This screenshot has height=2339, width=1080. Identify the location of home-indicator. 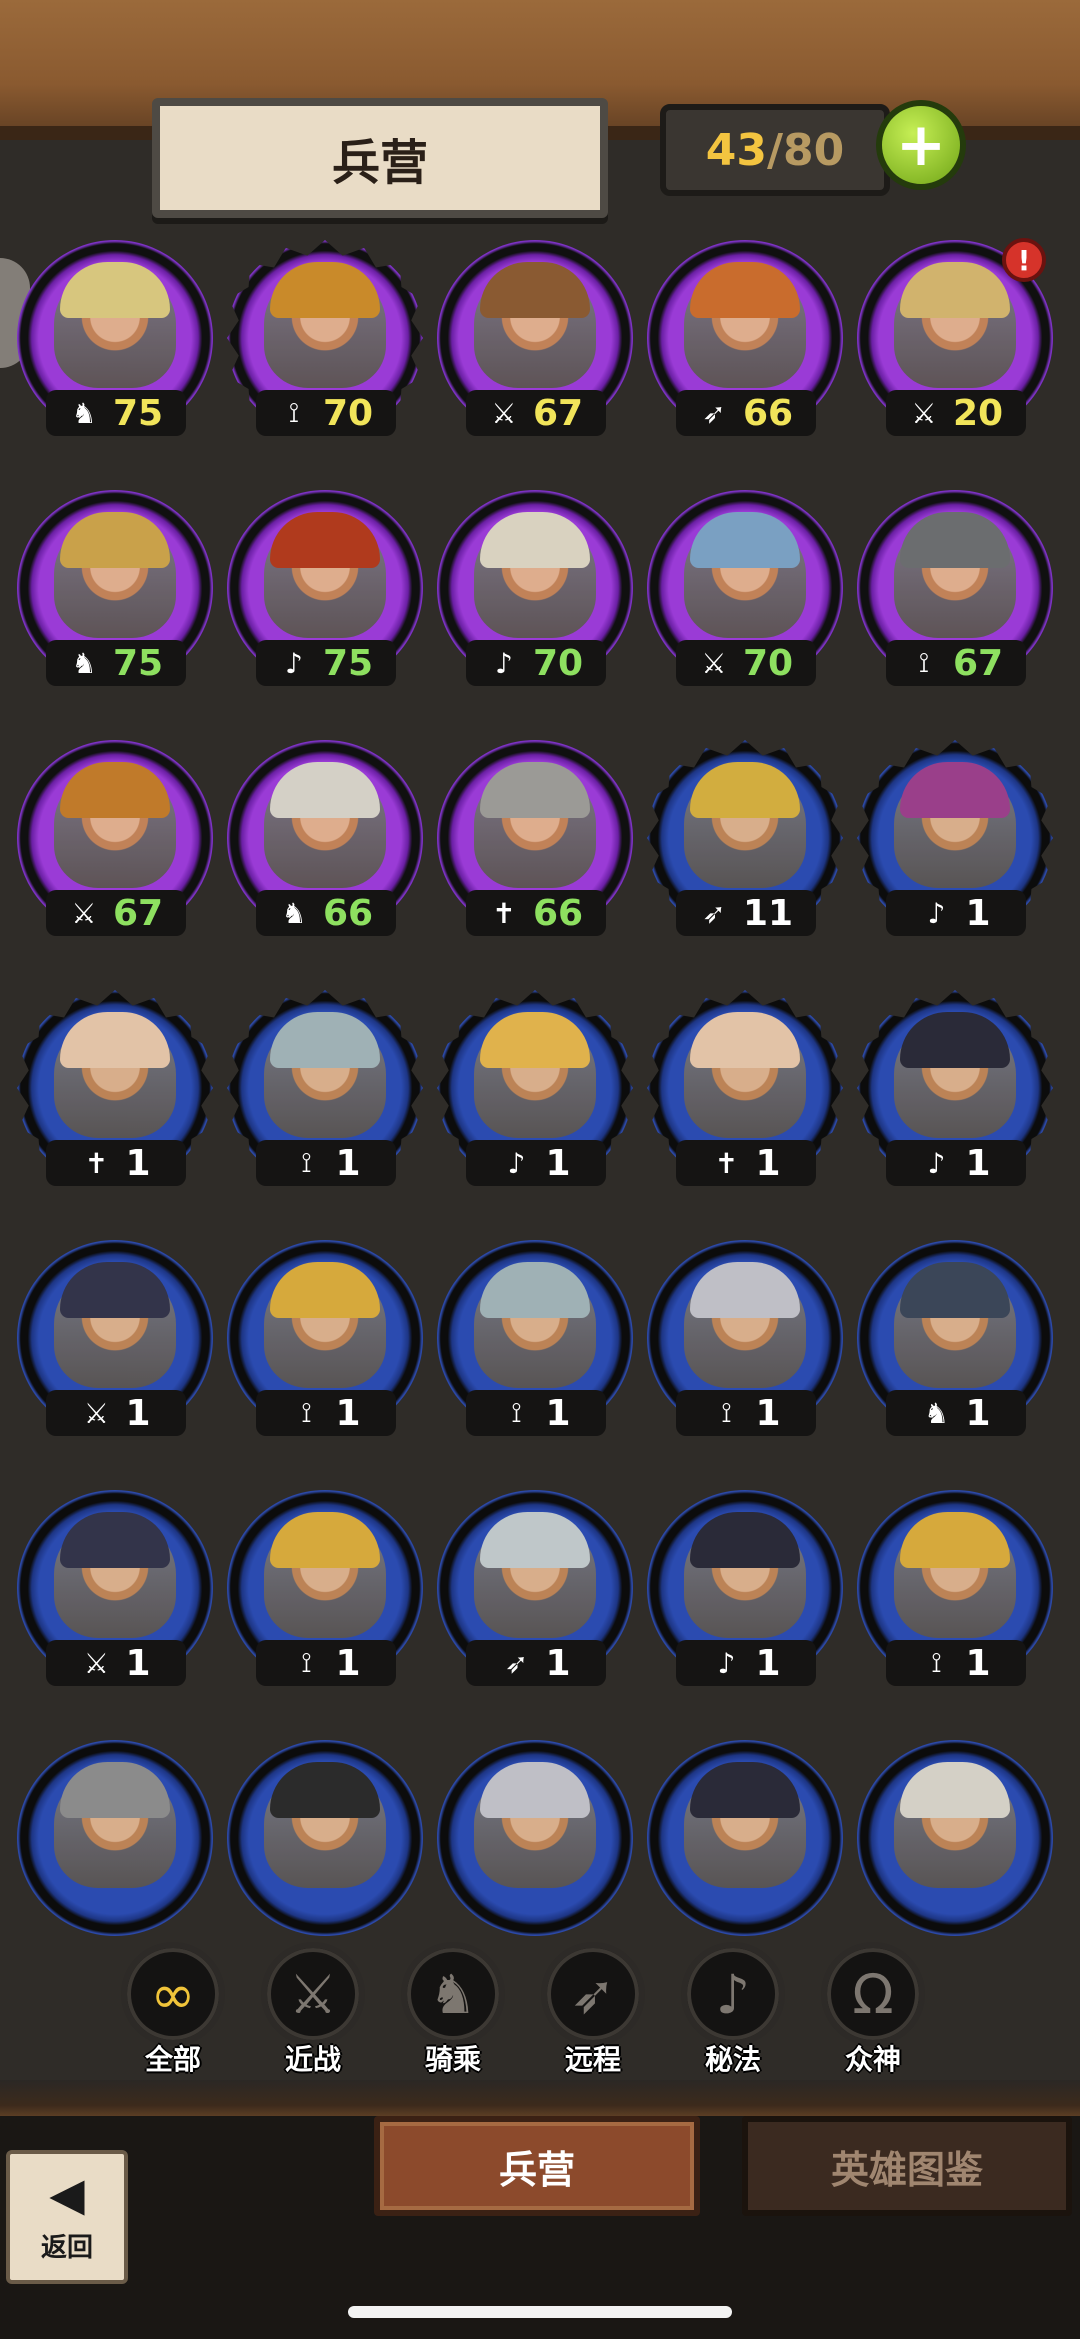
(540, 2312).